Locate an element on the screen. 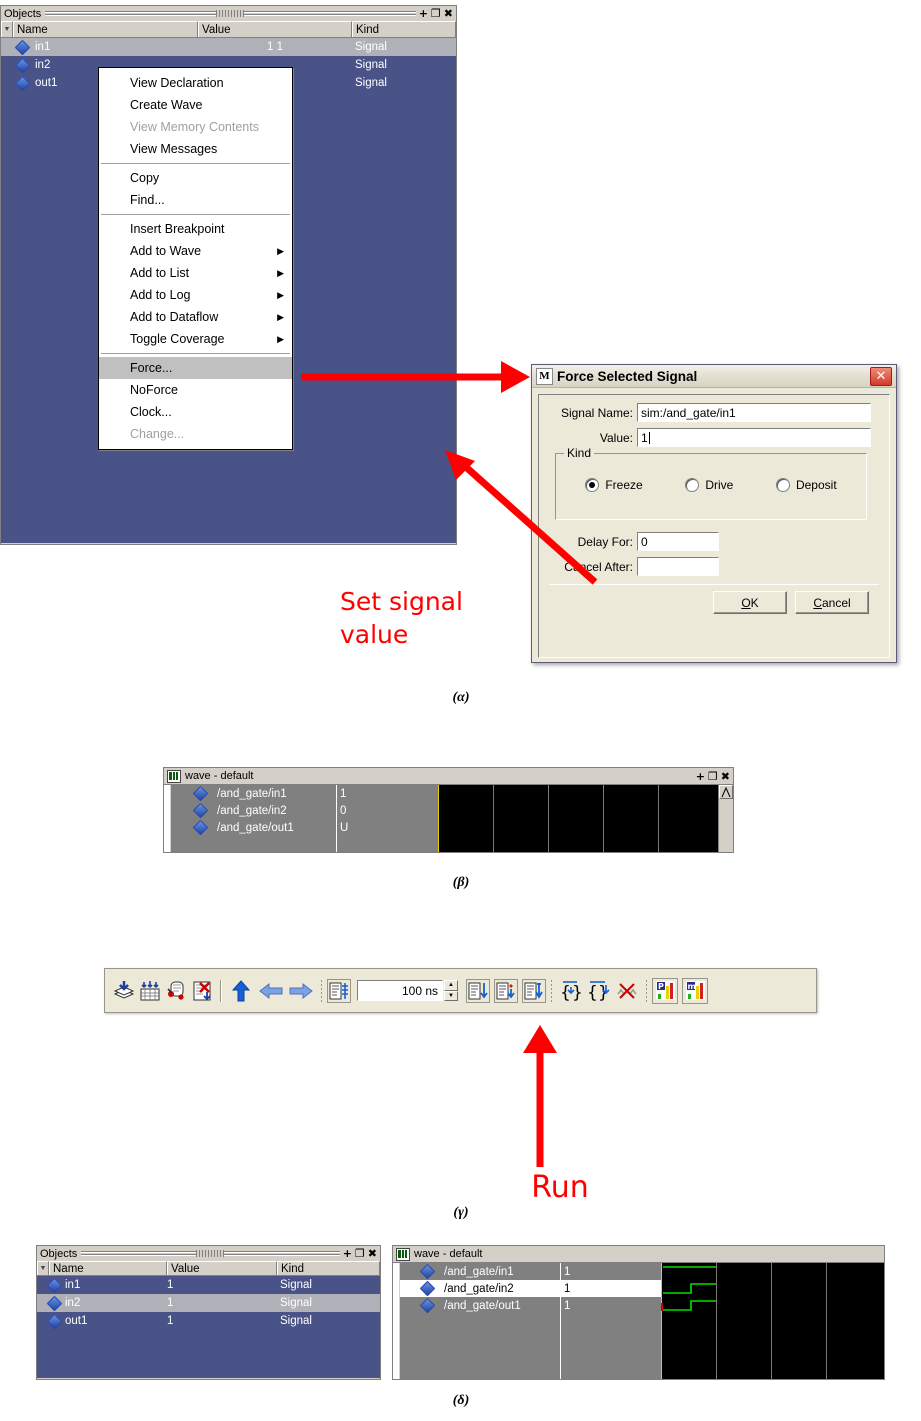 This screenshot has width=921, height=1421. menu-item-add-to-wave: Add to Wave ▶ is located at coordinates (195, 251).